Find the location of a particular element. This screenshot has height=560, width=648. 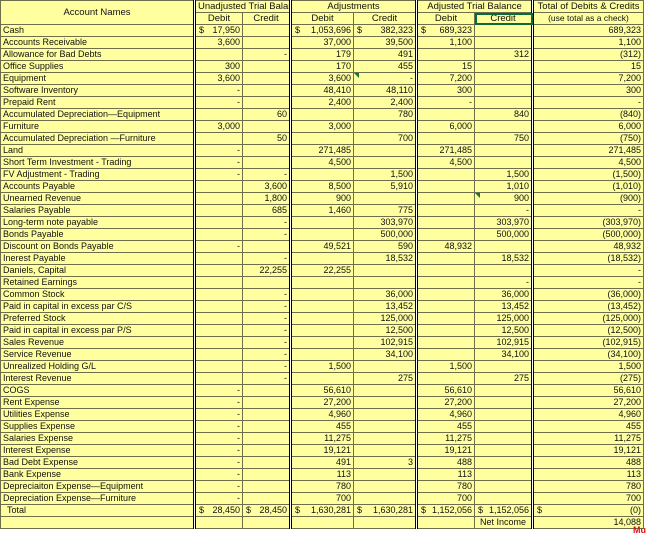

row-account-name: Interest Expense is located at coordinates (97, 450).